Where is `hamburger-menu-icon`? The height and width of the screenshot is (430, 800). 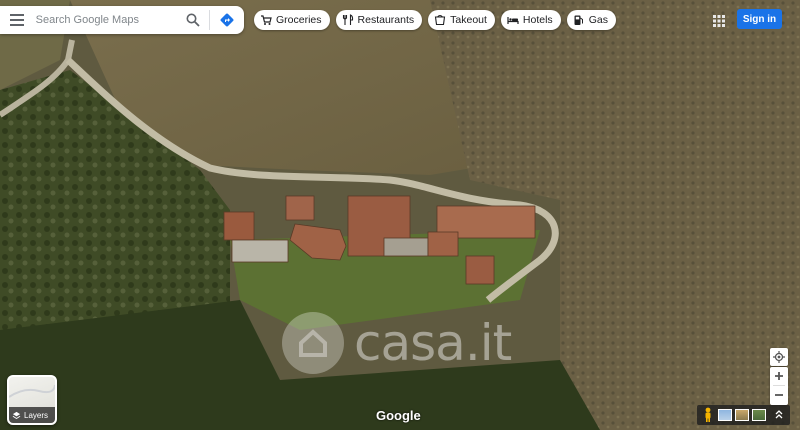 hamburger-menu-icon is located at coordinates (16, 20).